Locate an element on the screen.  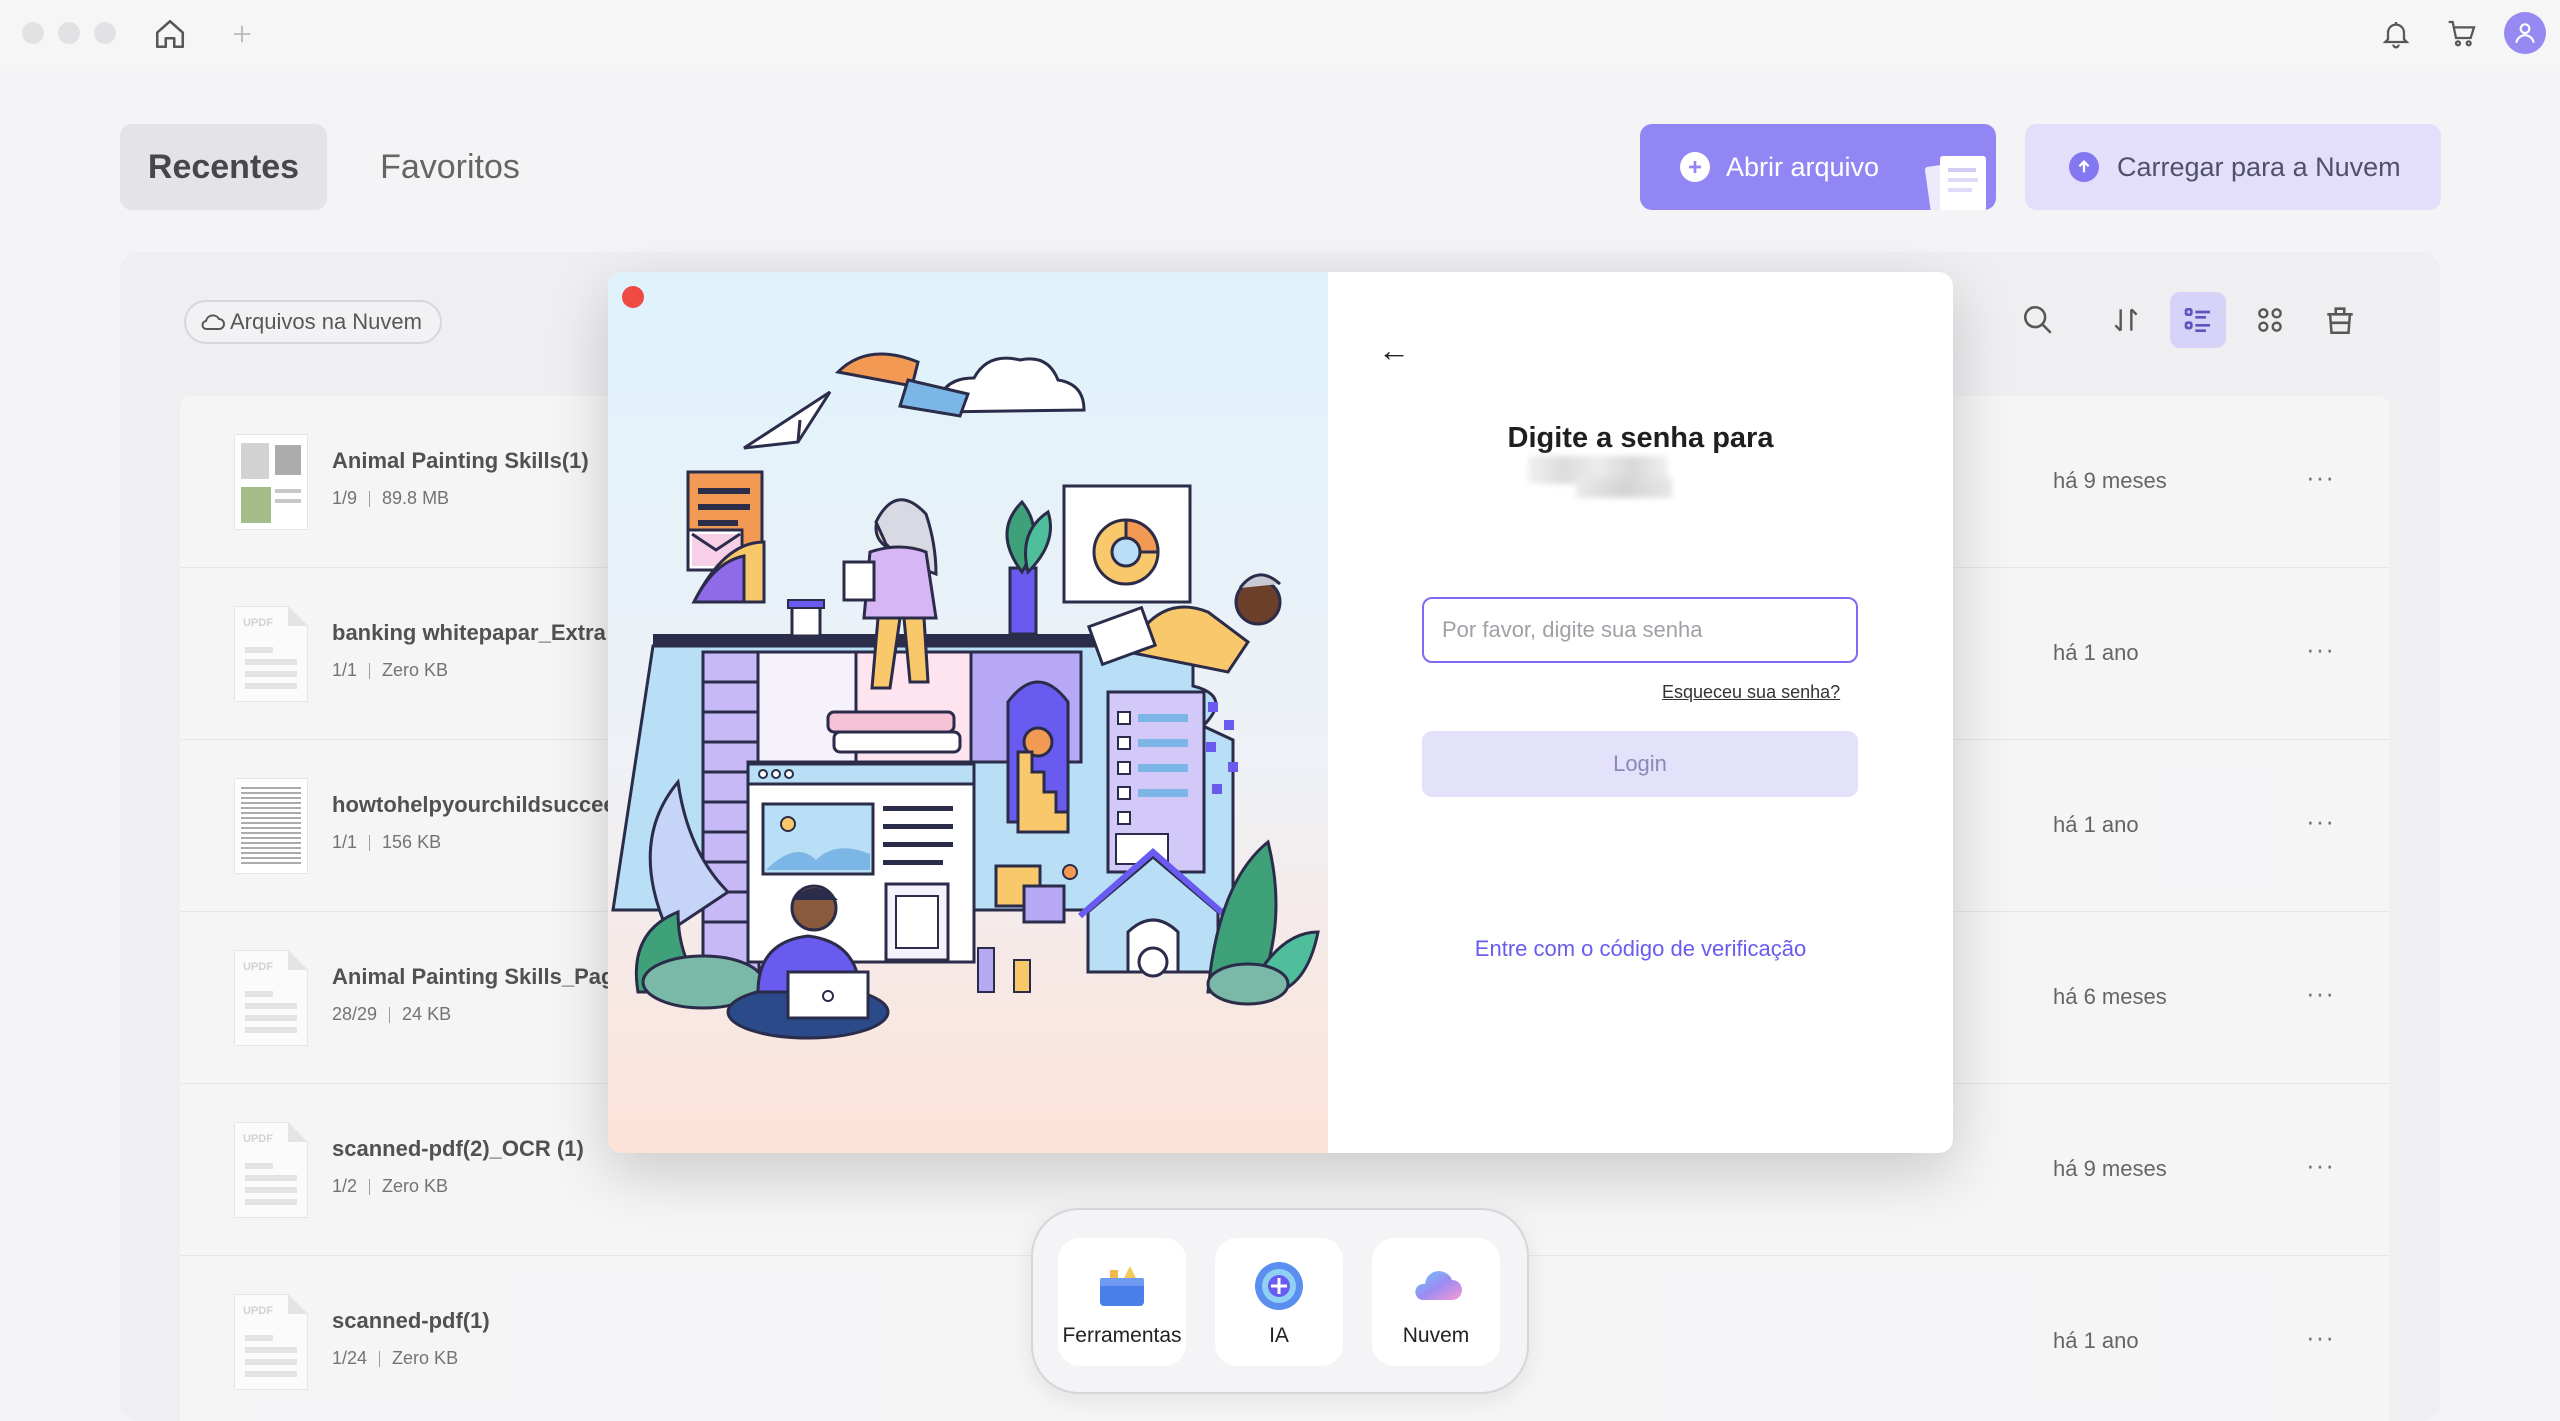
forgot-password-link: Esqueceu sua senha? is located at coordinates (1751, 692).